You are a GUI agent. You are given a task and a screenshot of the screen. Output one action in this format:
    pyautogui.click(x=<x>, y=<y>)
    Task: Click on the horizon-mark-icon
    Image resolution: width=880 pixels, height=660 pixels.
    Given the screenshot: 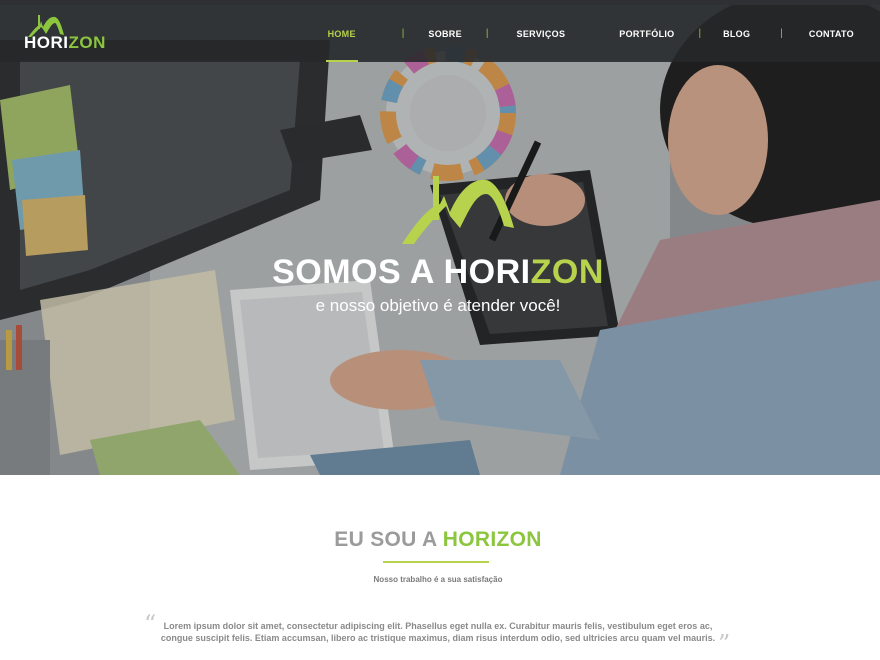 What is the action you would take?
    pyautogui.click(x=458, y=210)
    